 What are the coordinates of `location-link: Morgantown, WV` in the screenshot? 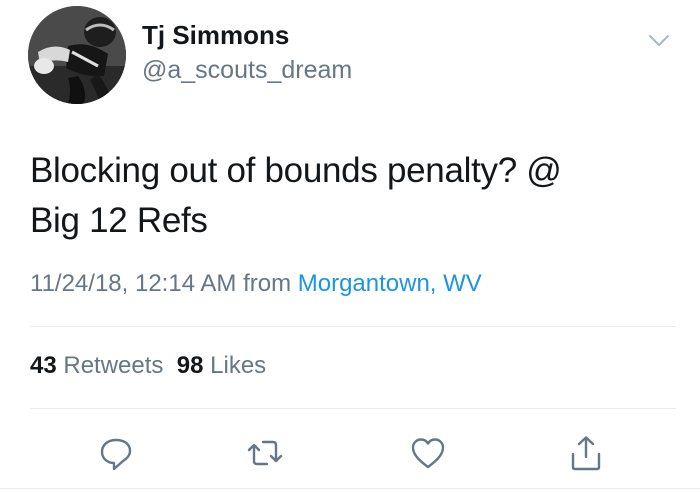 It's located at (390, 283).